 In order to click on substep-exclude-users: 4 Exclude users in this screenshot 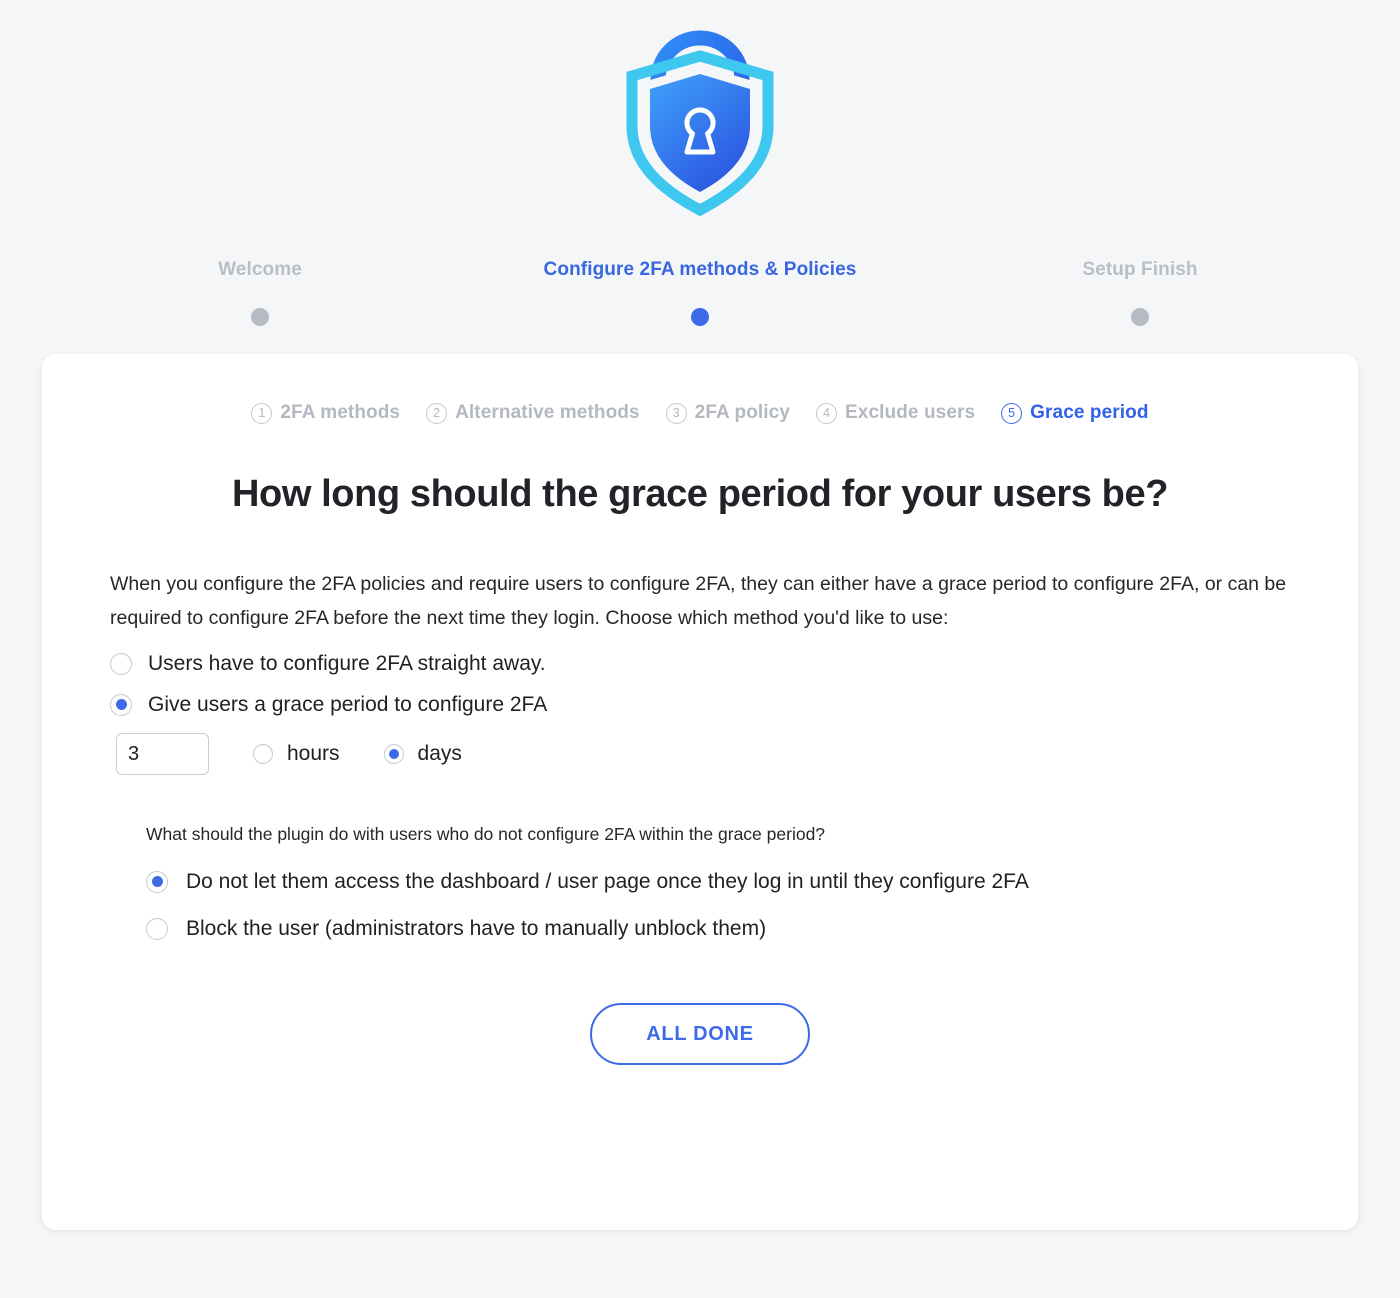, I will do `click(895, 413)`.